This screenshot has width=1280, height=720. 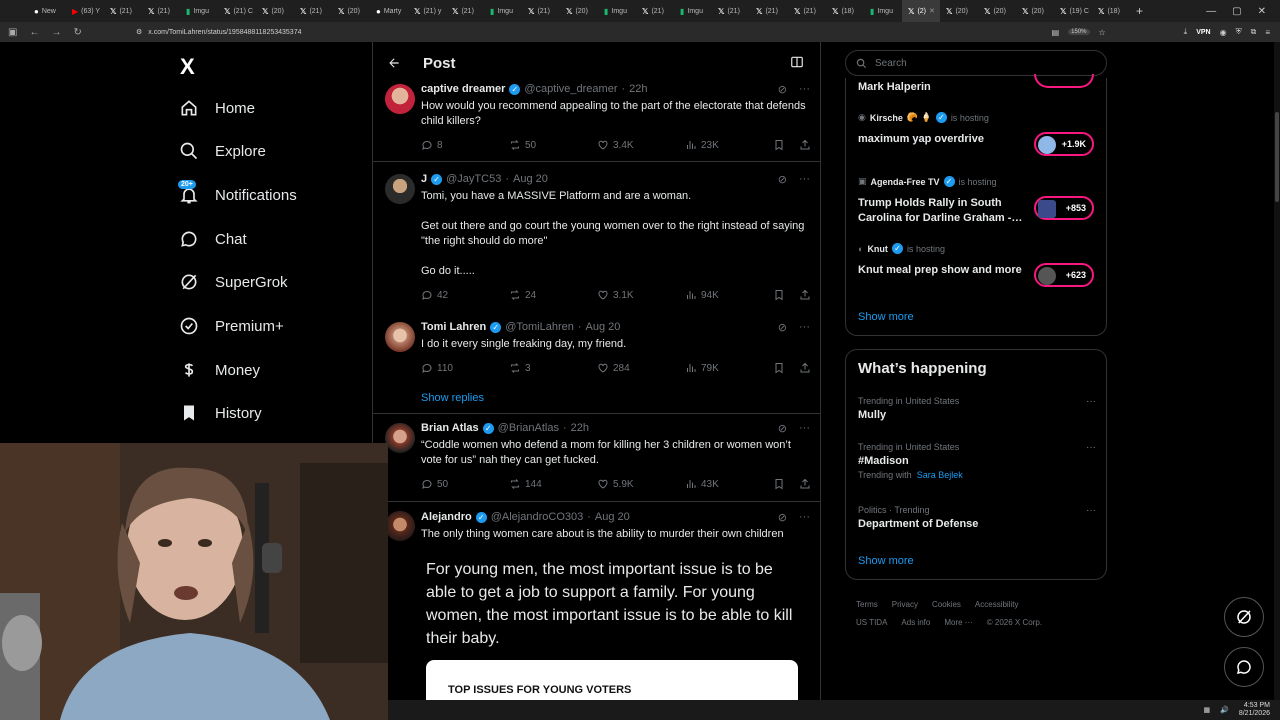 I want to click on browser-tab: 𝕏 (2) ✕, so click(x=921, y=11).